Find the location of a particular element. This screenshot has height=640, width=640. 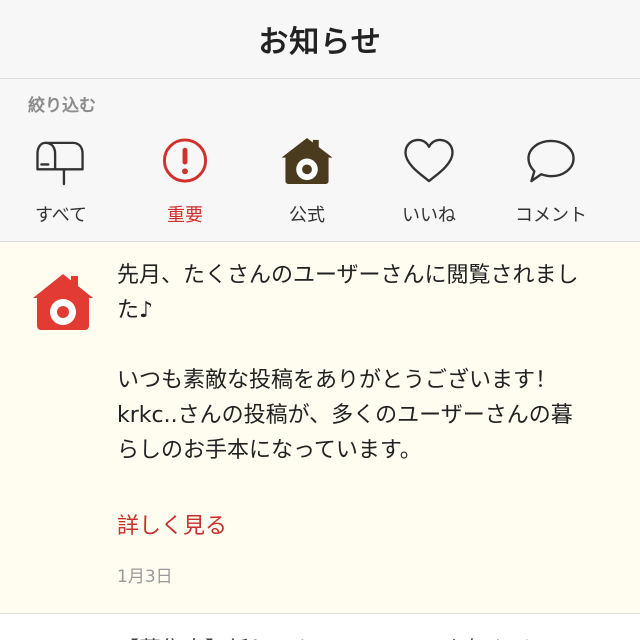

filter-likes-label: いいね is located at coordinates (429, 215).